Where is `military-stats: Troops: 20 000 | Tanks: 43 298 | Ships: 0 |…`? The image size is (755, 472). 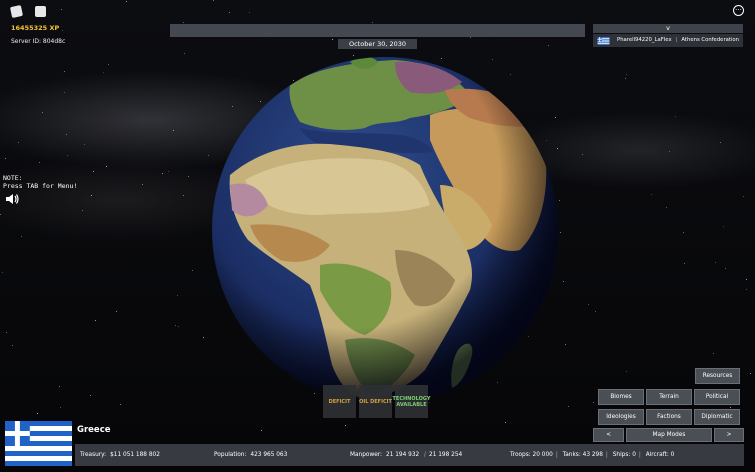
military-stats: Troops: 20 000 | Tanks: 43 298 | Ships: 0 |… is located at coordinates (592, 455).